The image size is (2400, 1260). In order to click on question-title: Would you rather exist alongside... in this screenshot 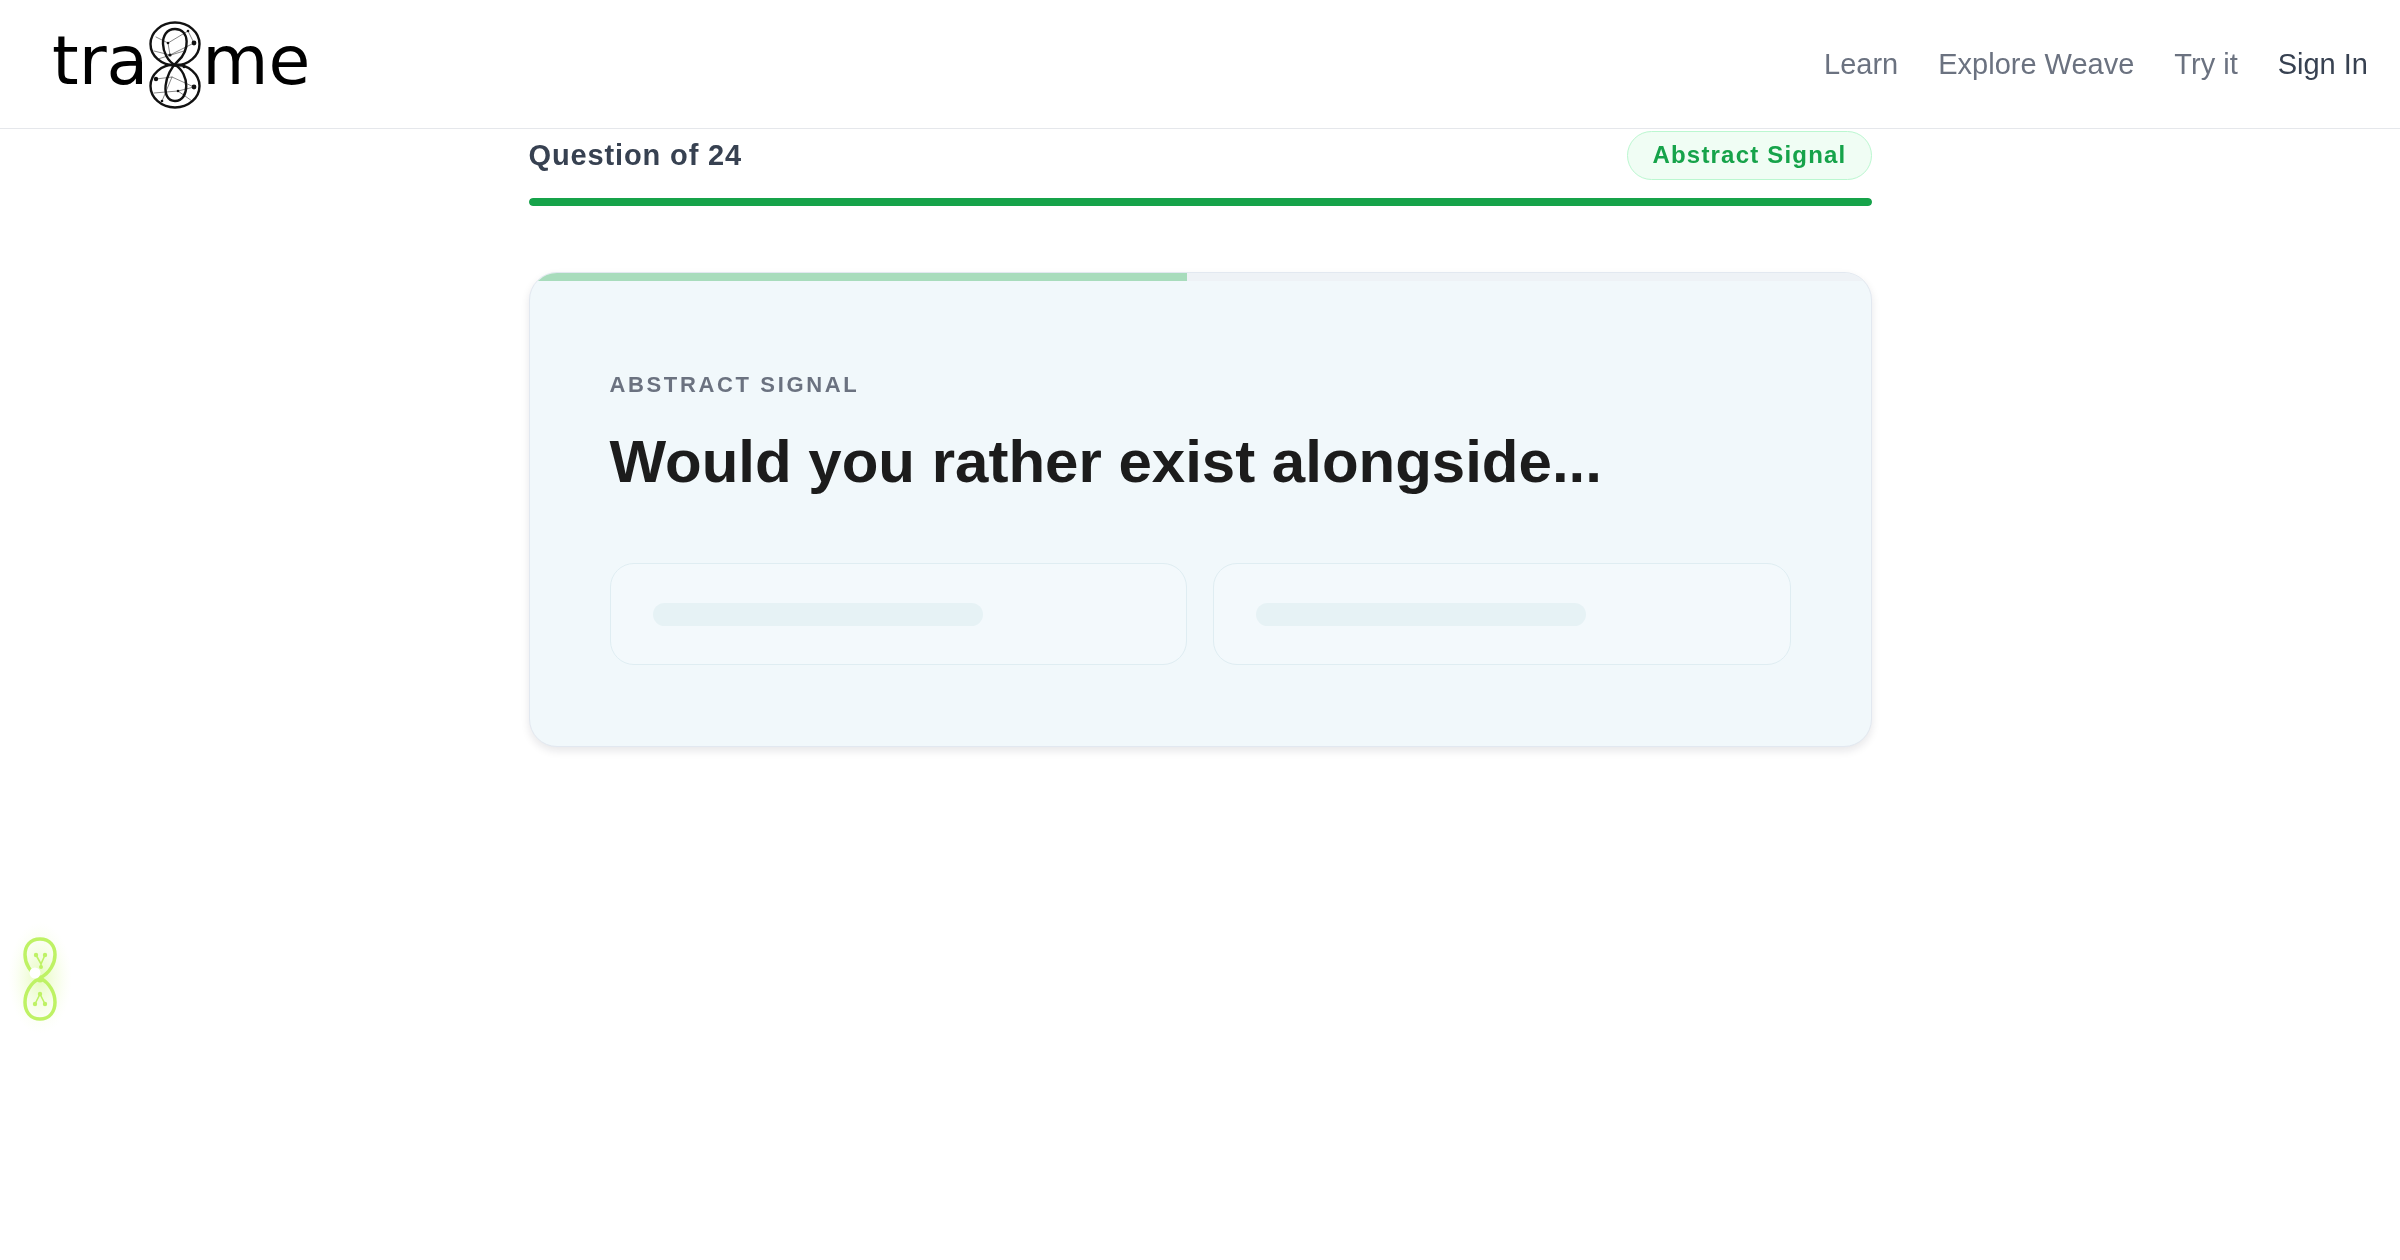, I will do `click(1106, 462)`.